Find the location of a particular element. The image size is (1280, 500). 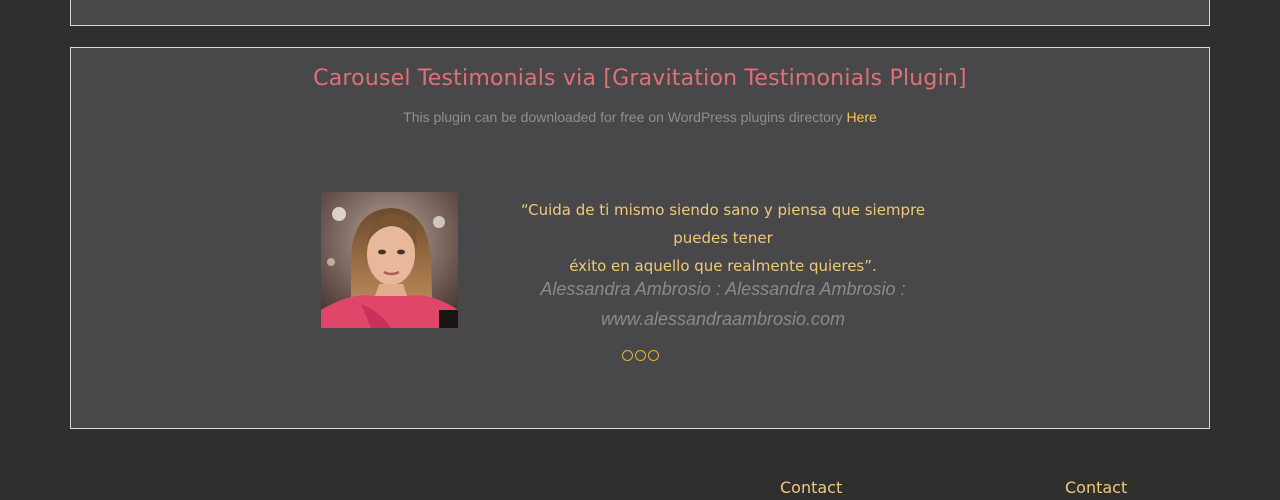

author-line-1: Alessandra Ambrosio is located at coordinates (723, 289).